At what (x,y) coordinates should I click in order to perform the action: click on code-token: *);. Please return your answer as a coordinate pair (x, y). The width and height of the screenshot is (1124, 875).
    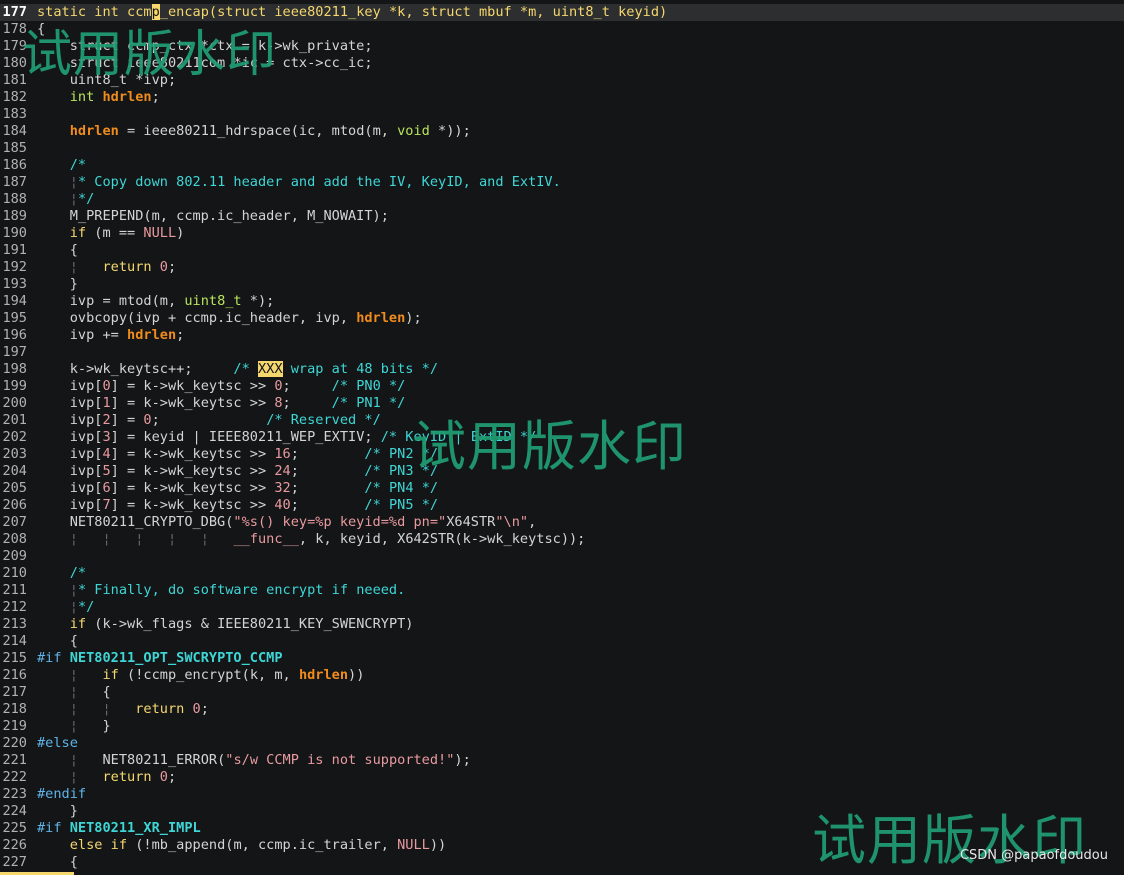
    Looking at the image, I should click on (258, 301).